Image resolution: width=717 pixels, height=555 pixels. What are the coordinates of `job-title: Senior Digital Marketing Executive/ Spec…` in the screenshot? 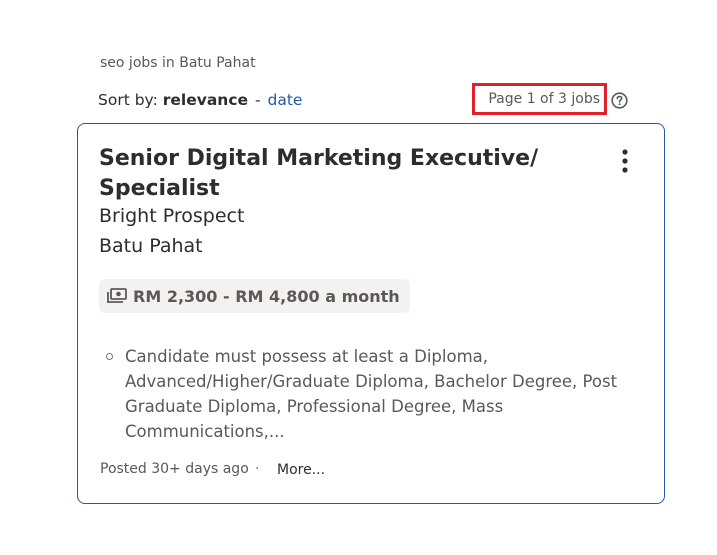 It's located at (319, 174).